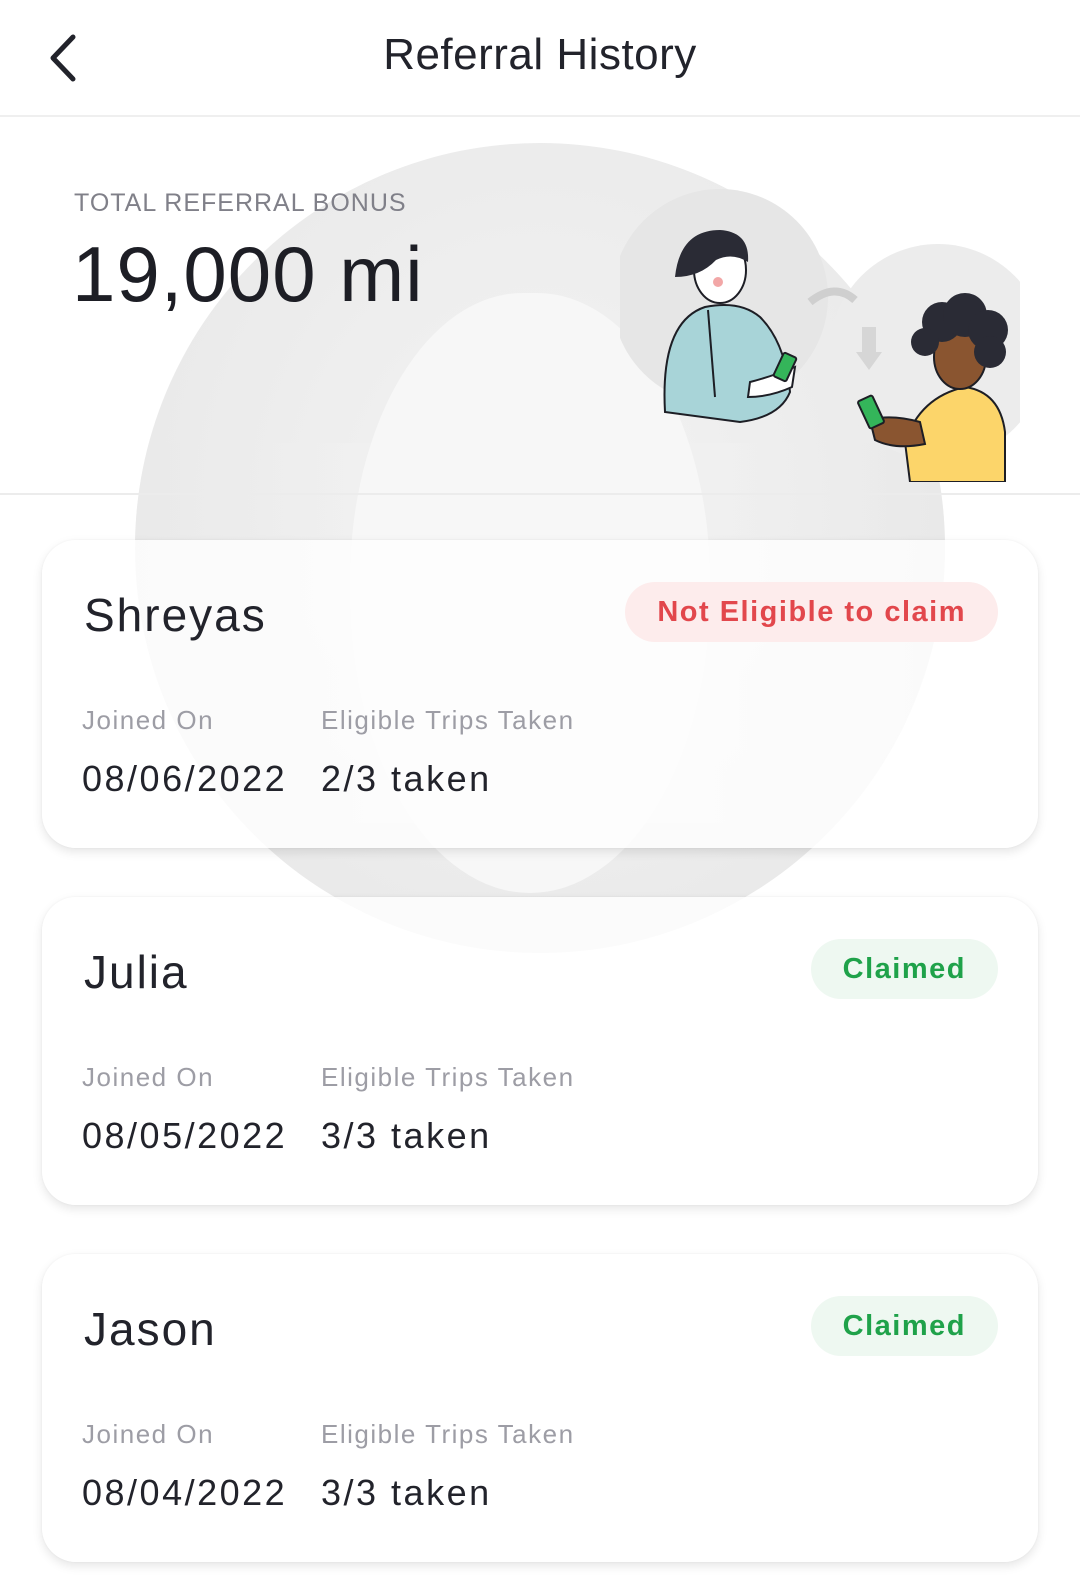 The height and width of the screenshot is (1595, 1080). I want to click on referral-name: Shreyas, so click(175, 615).